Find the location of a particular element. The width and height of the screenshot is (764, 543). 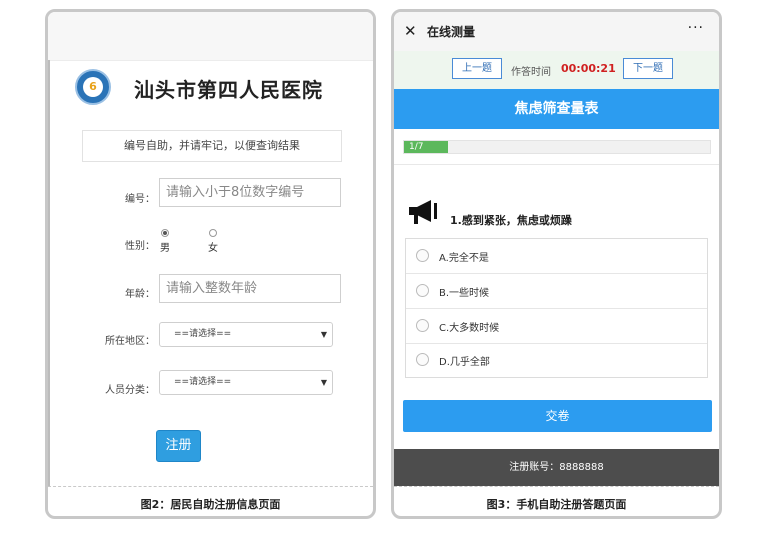

next-question-button: 下一题 is located at coordinates (648, 68).